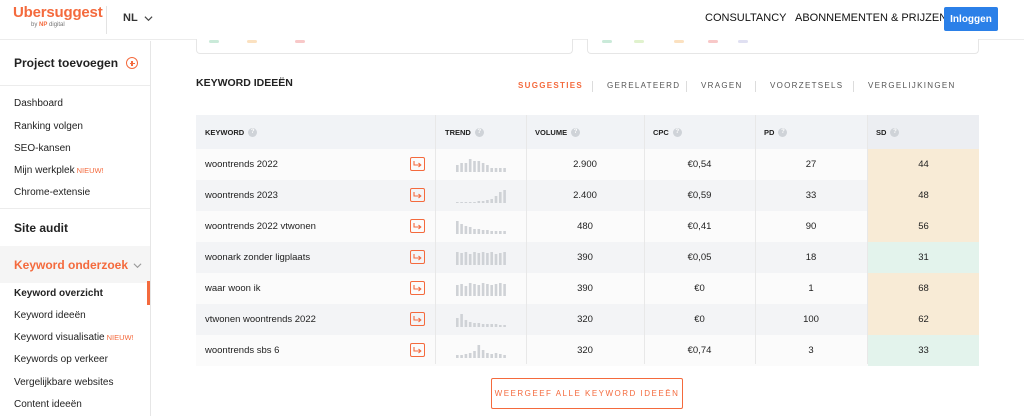 The image size is (1024, 416). Describe the element at coordinates (811, 226) in the screenshot. I see `pd-cell: 90` at that location.